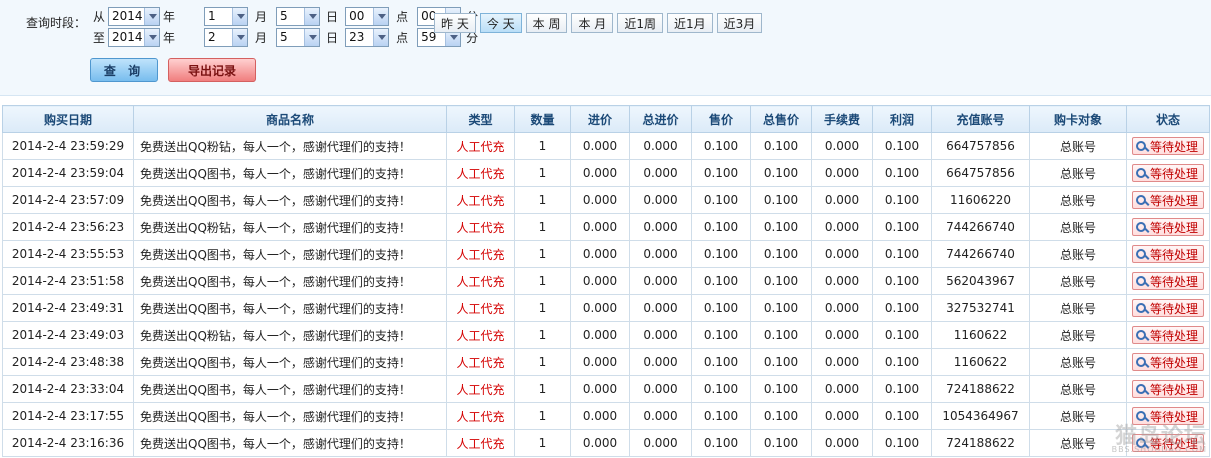 The height and width of the screenshot is (458, 1211). I want to click on query-button: 查 询, so click(124, 70).